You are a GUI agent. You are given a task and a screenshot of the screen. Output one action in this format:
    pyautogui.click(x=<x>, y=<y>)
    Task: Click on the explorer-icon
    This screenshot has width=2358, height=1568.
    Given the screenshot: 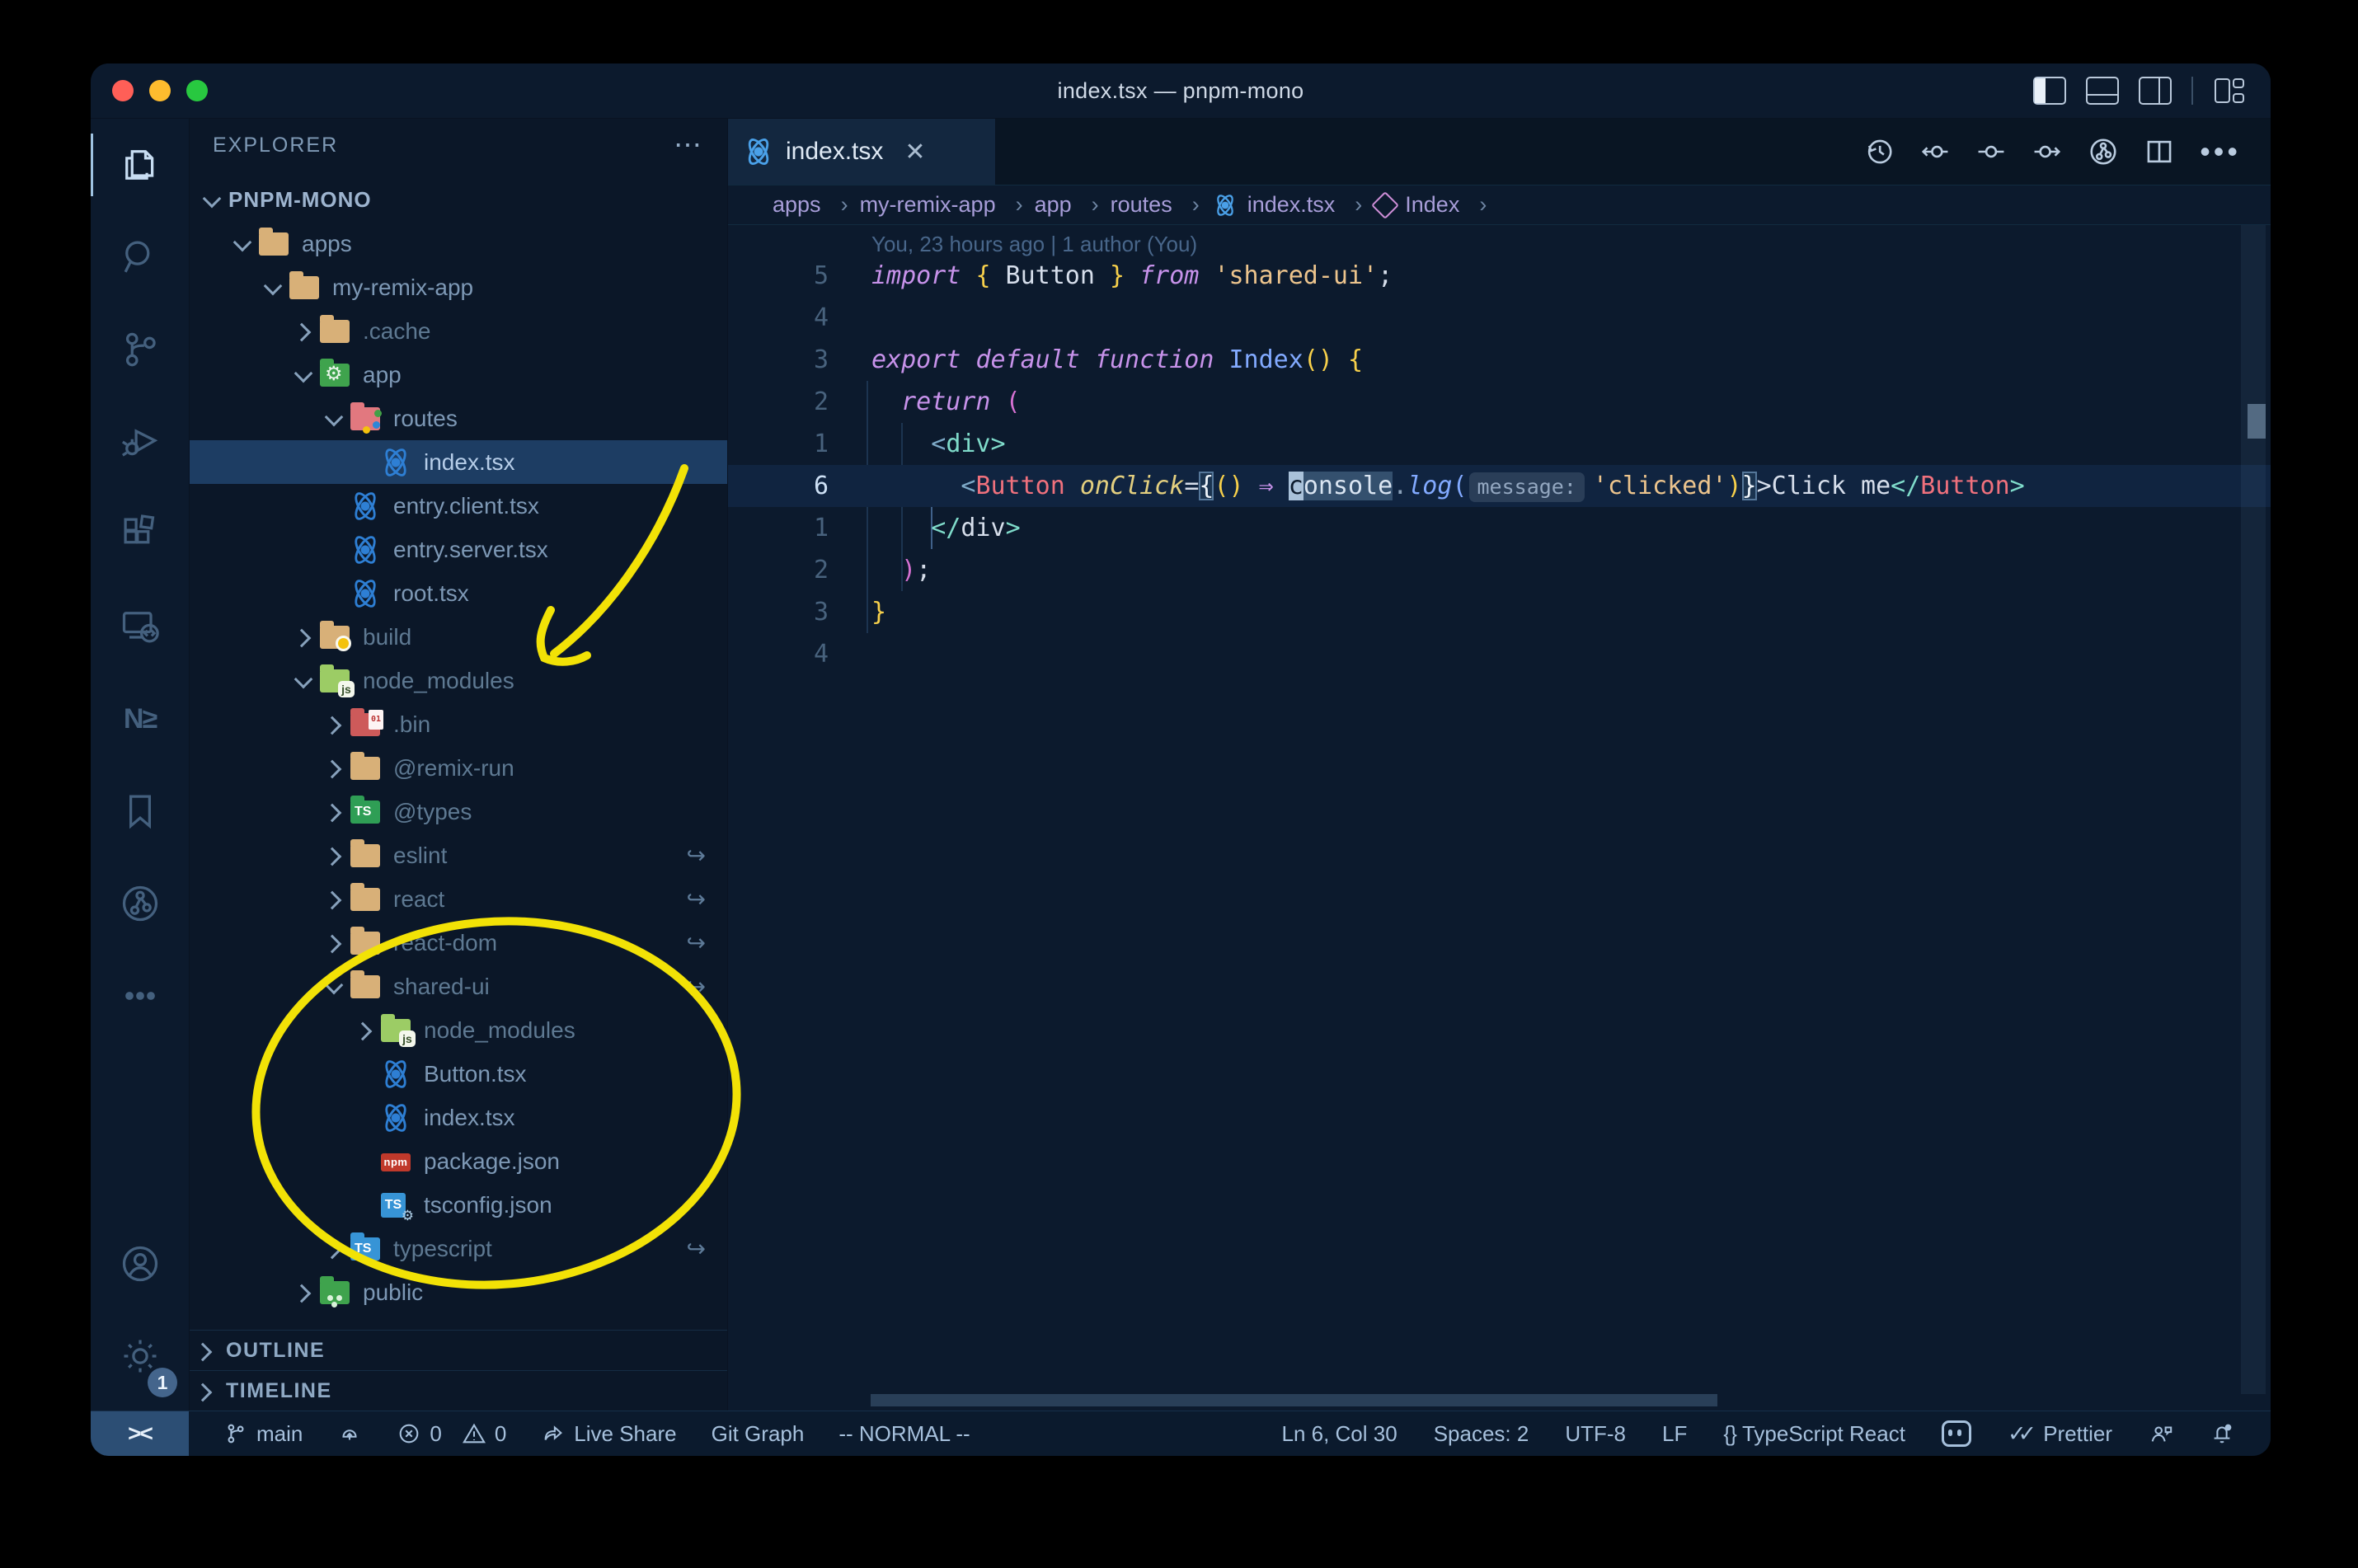 What is the action you would take?
    pyautogui.click(x=140, y=165)
    